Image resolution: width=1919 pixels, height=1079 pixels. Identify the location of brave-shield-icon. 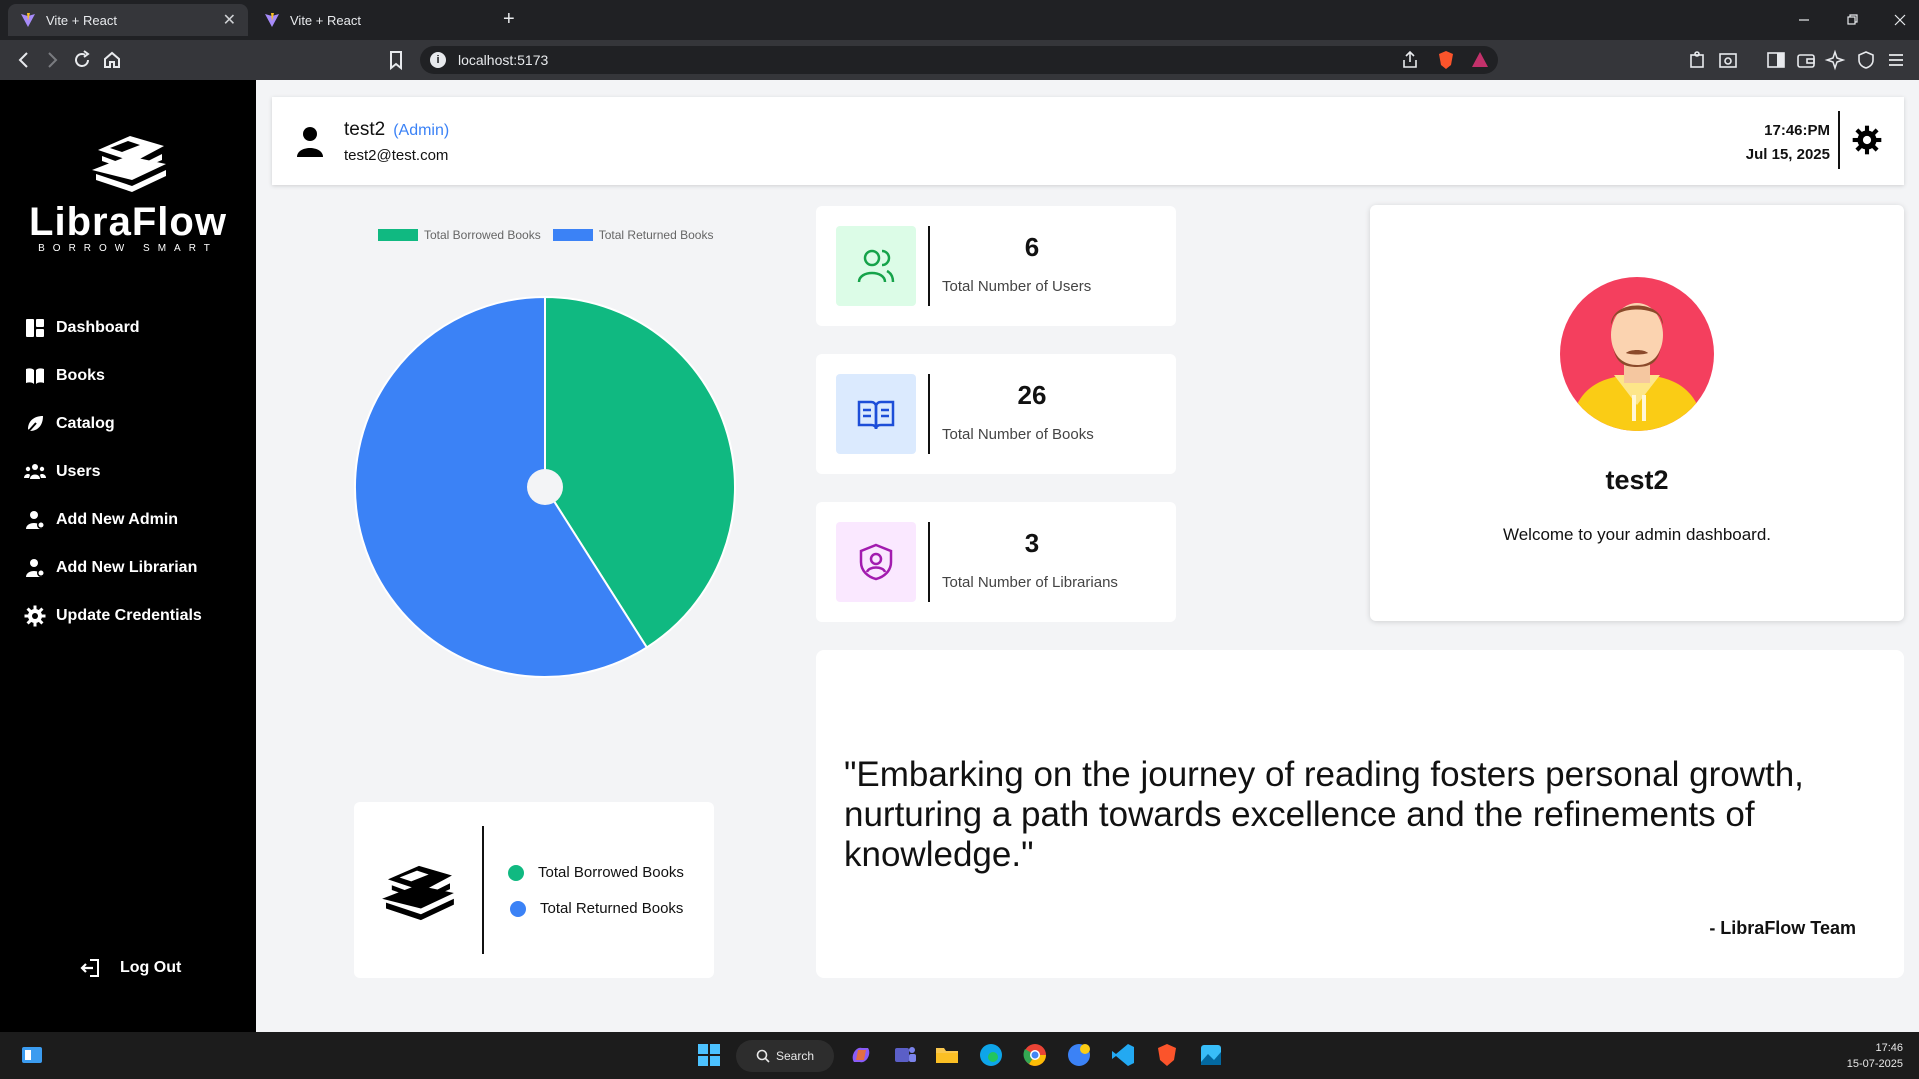
(1446, 60).